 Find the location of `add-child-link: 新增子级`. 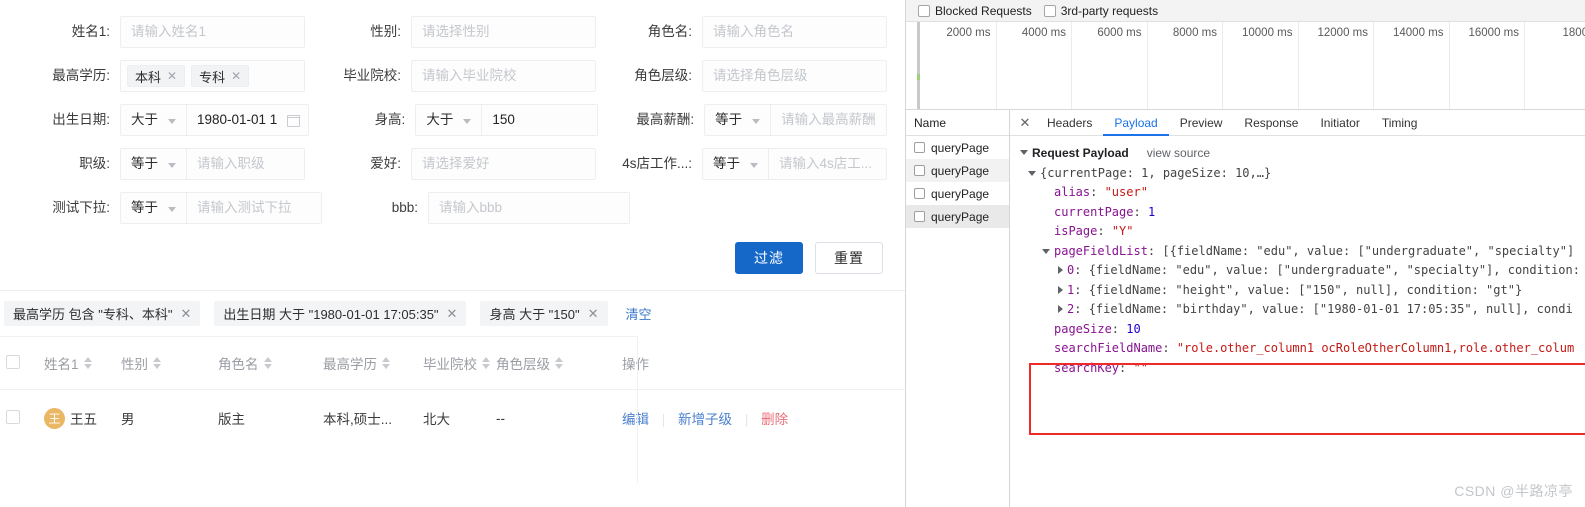

add-child-link: 新增子级 is located at coordinates (705, 419).